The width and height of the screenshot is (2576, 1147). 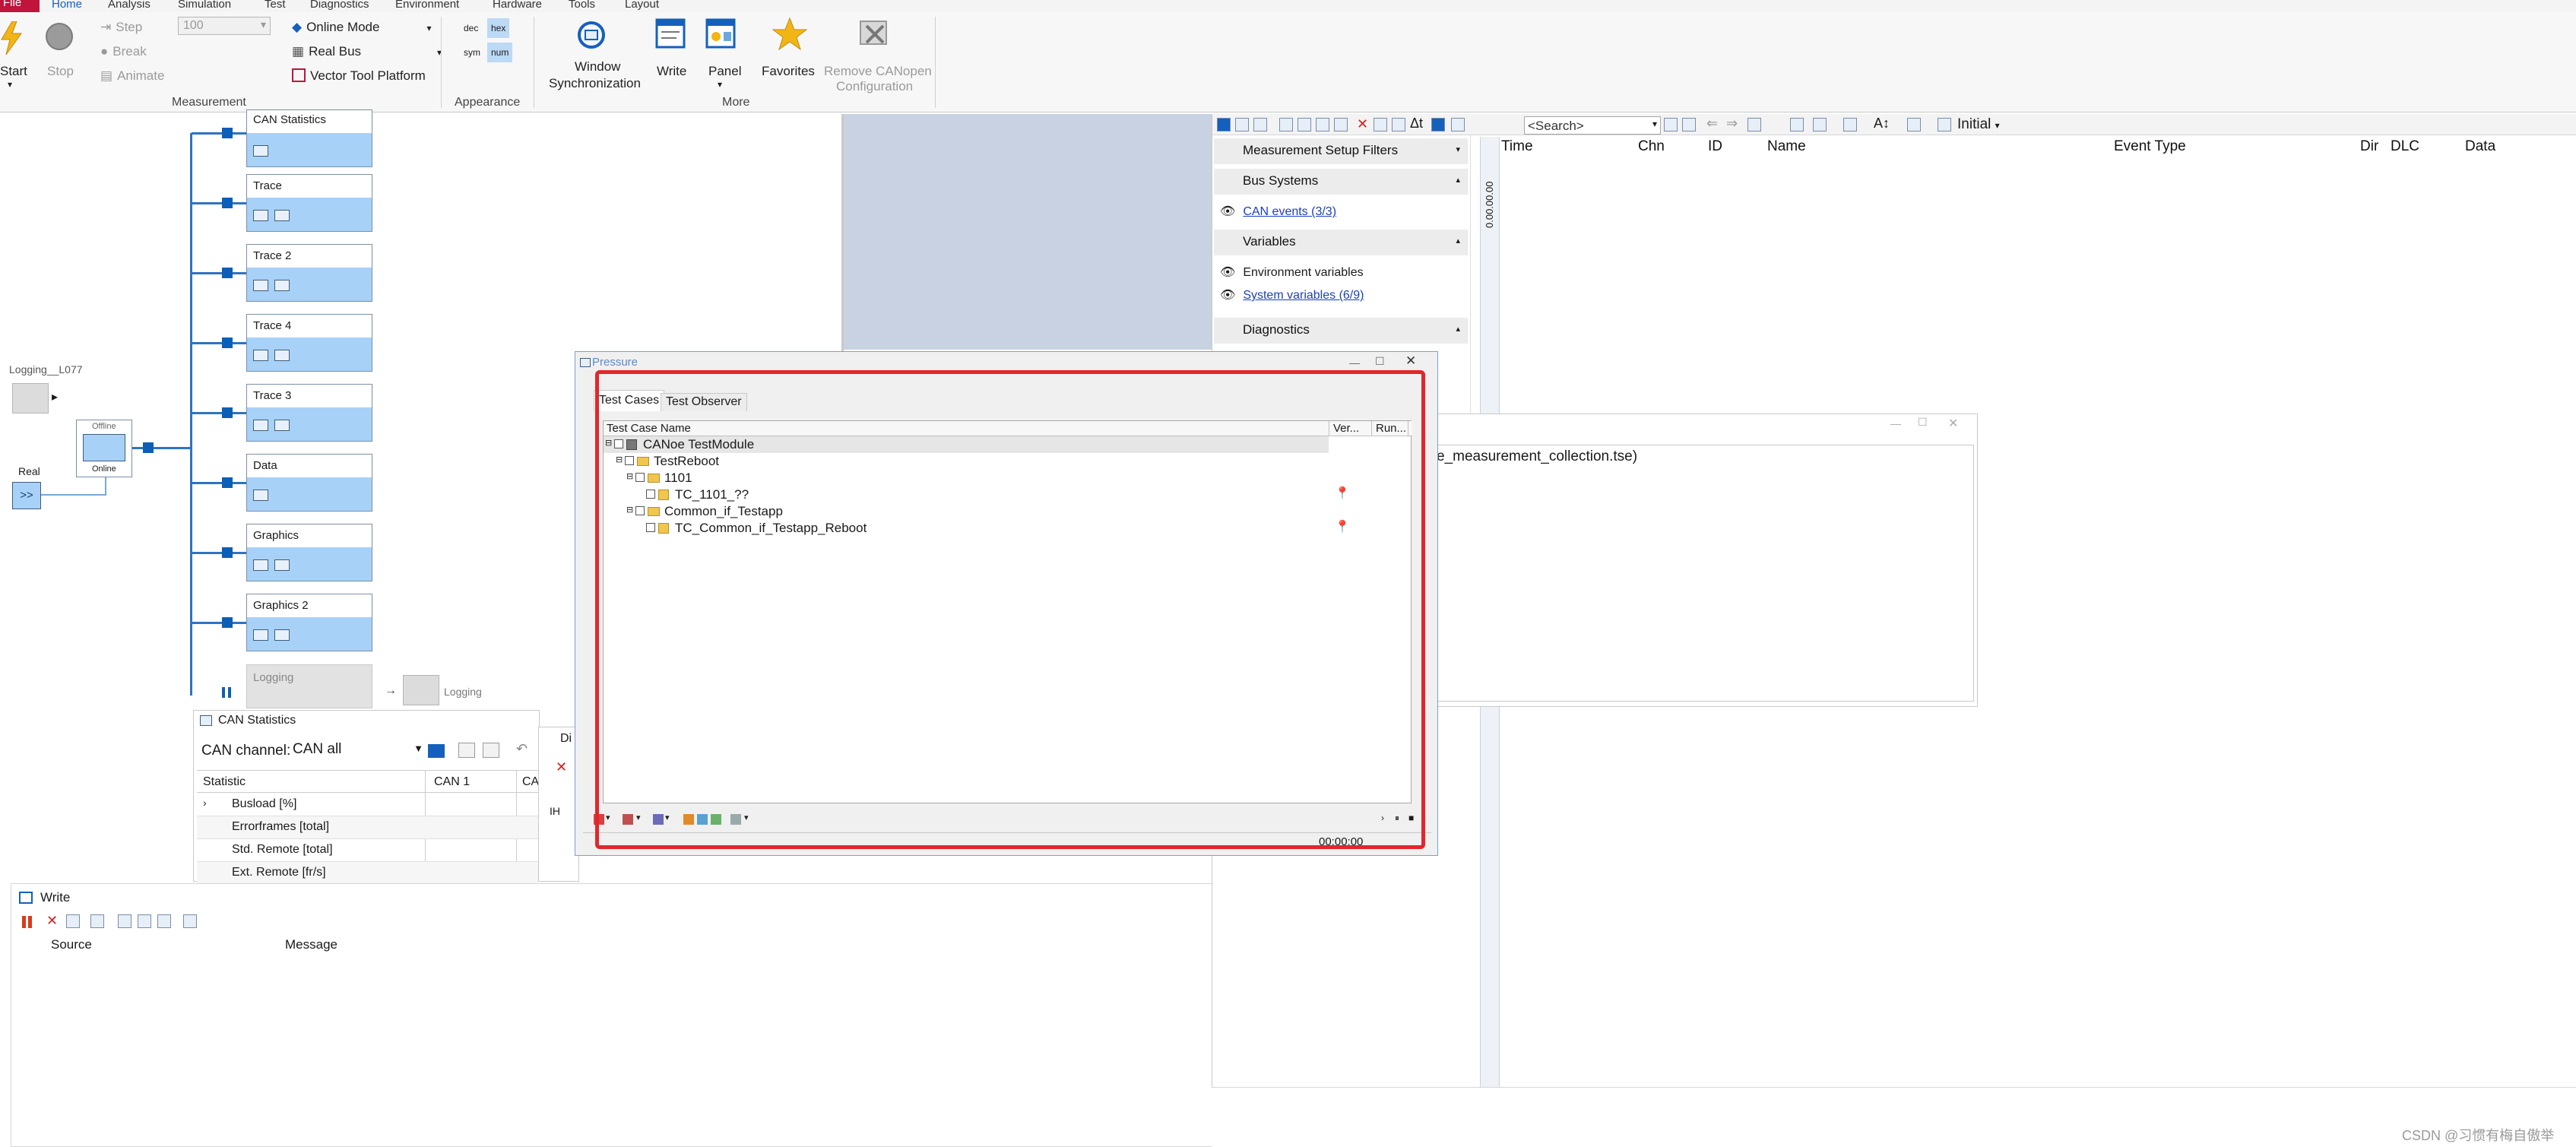 I want to click on filter-section-header: Variables ▴, so click(x=1341, y=243).